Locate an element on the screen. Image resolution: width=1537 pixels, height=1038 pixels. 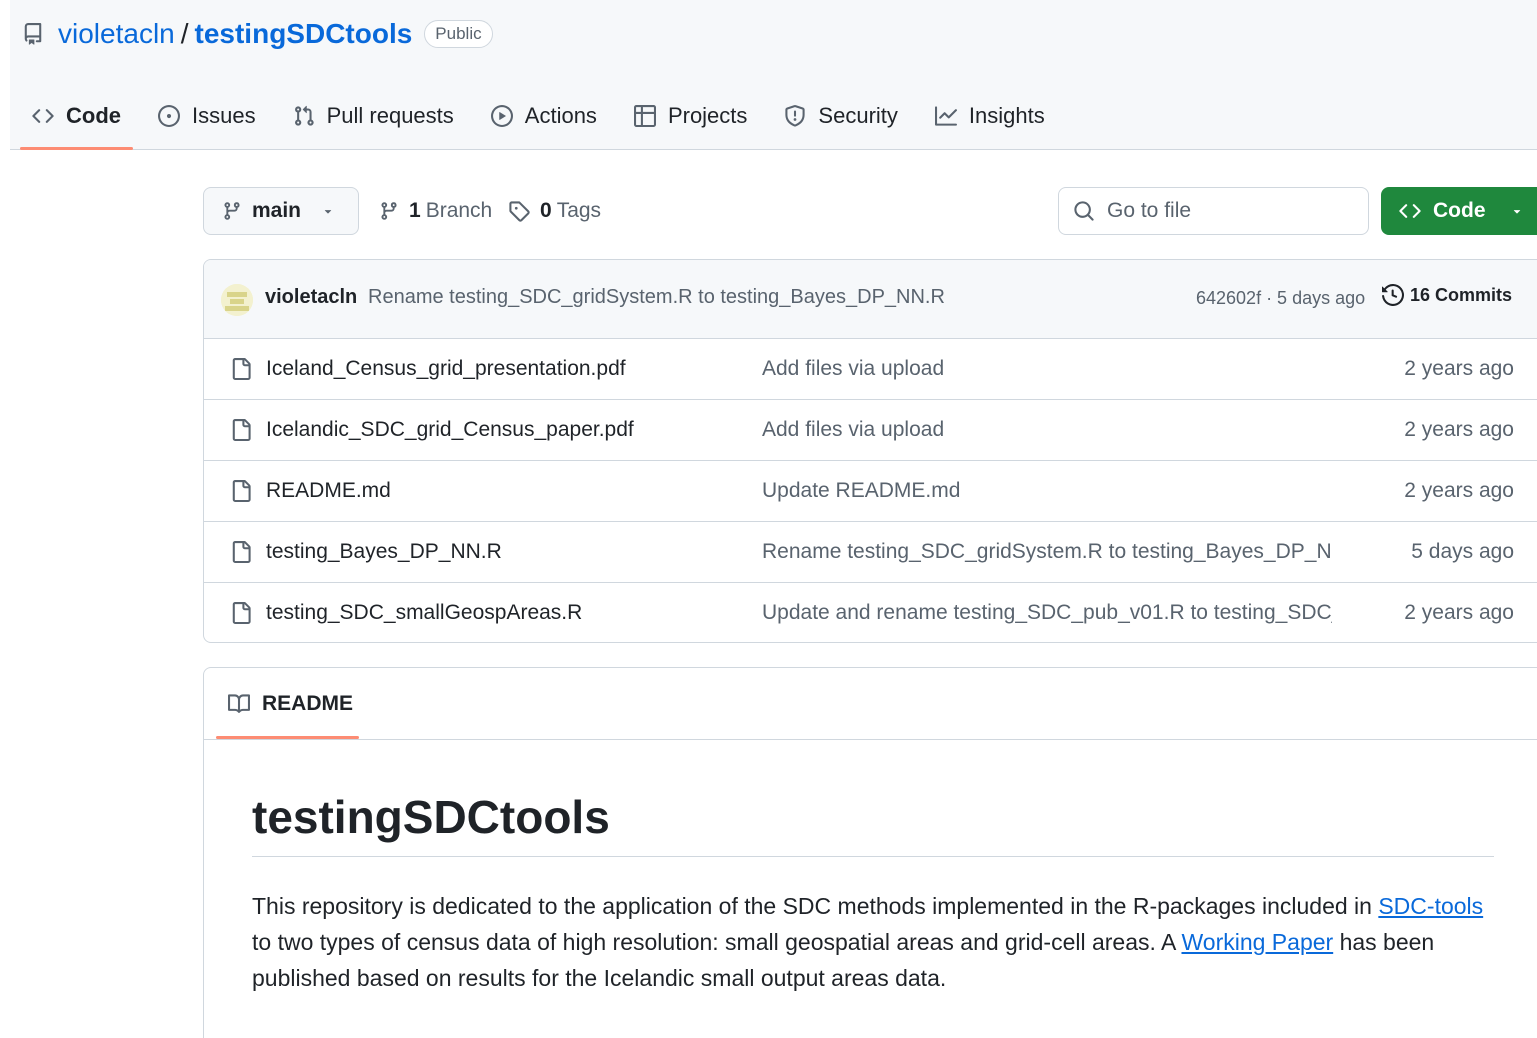
issue-icon is located at coordinates (169, 116).